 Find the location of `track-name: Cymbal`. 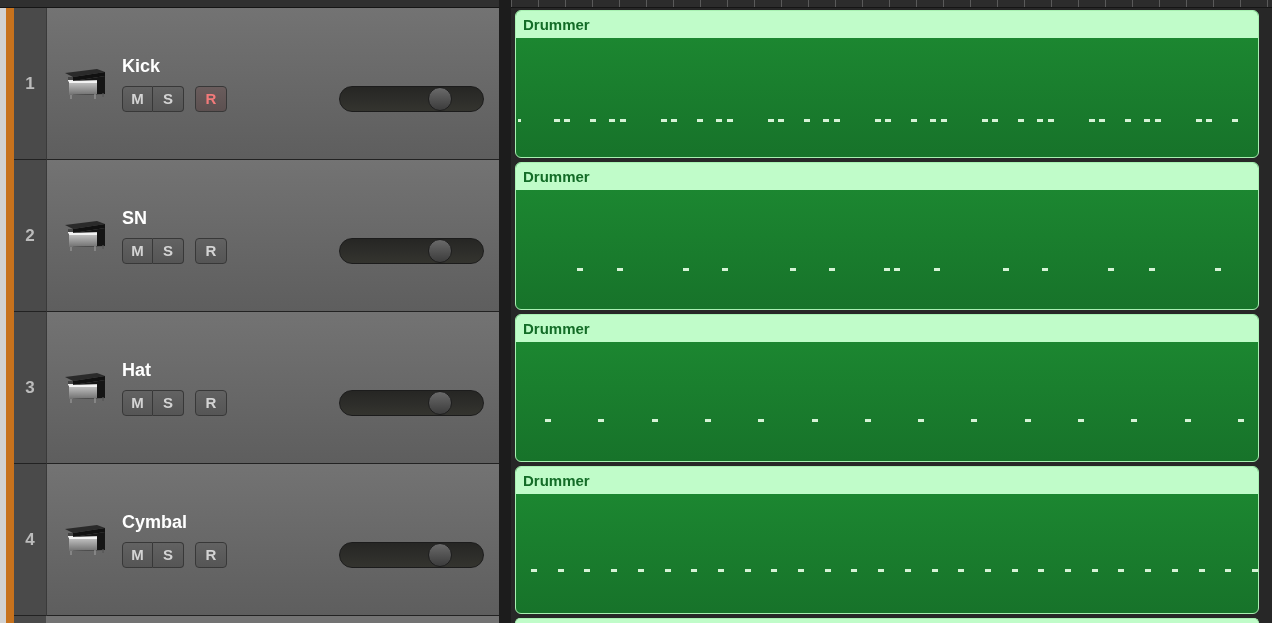

track-name: Cymbal is located at coordinates (155, 521).